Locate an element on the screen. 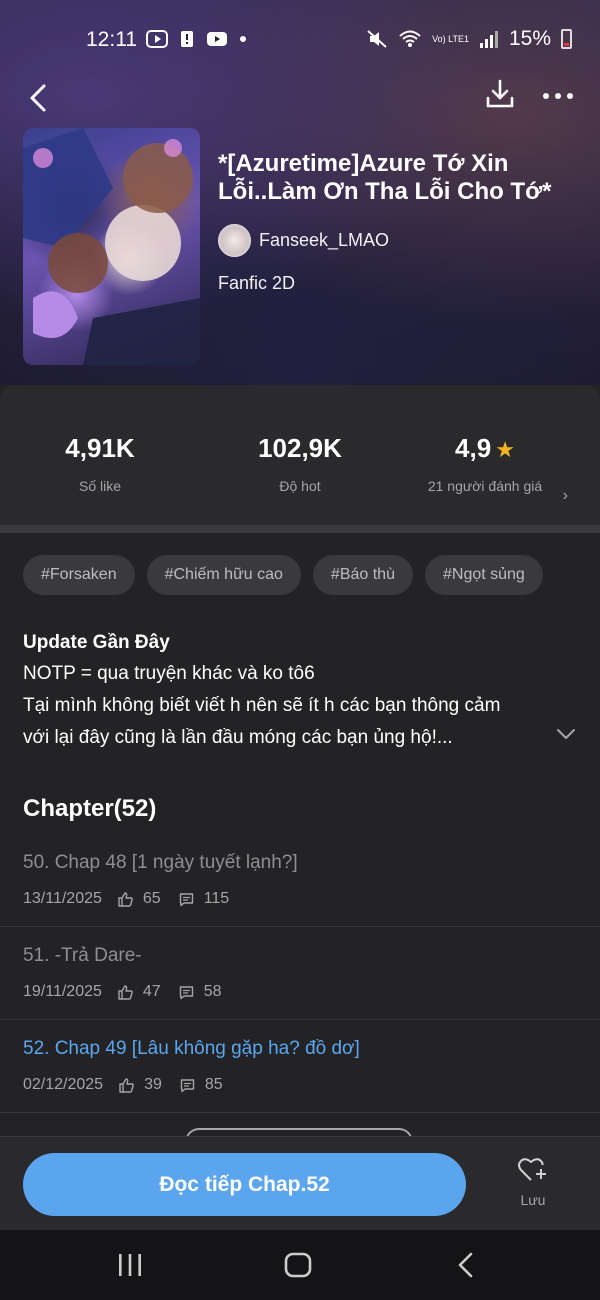  hot-value: 102,9K is located at coordinates (300, 448).